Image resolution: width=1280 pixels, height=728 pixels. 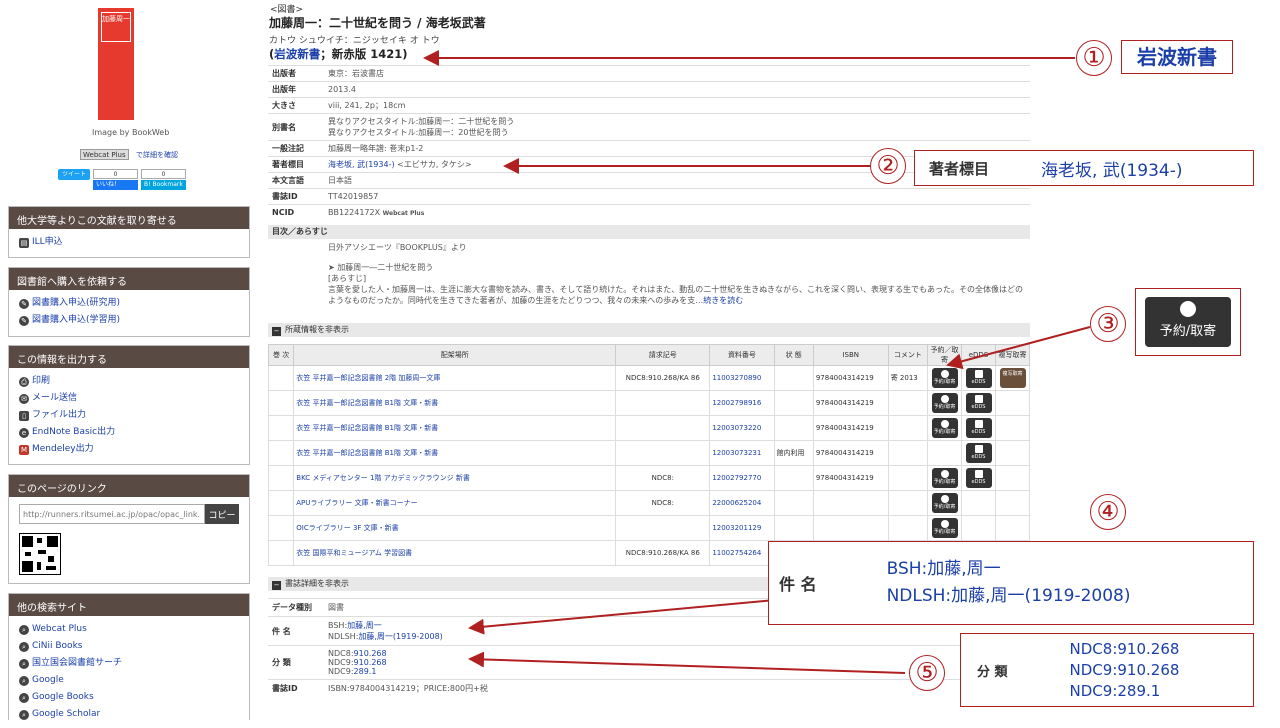 I want to click on google-search-link: ⌕ Google, so click(x=129, y=680).